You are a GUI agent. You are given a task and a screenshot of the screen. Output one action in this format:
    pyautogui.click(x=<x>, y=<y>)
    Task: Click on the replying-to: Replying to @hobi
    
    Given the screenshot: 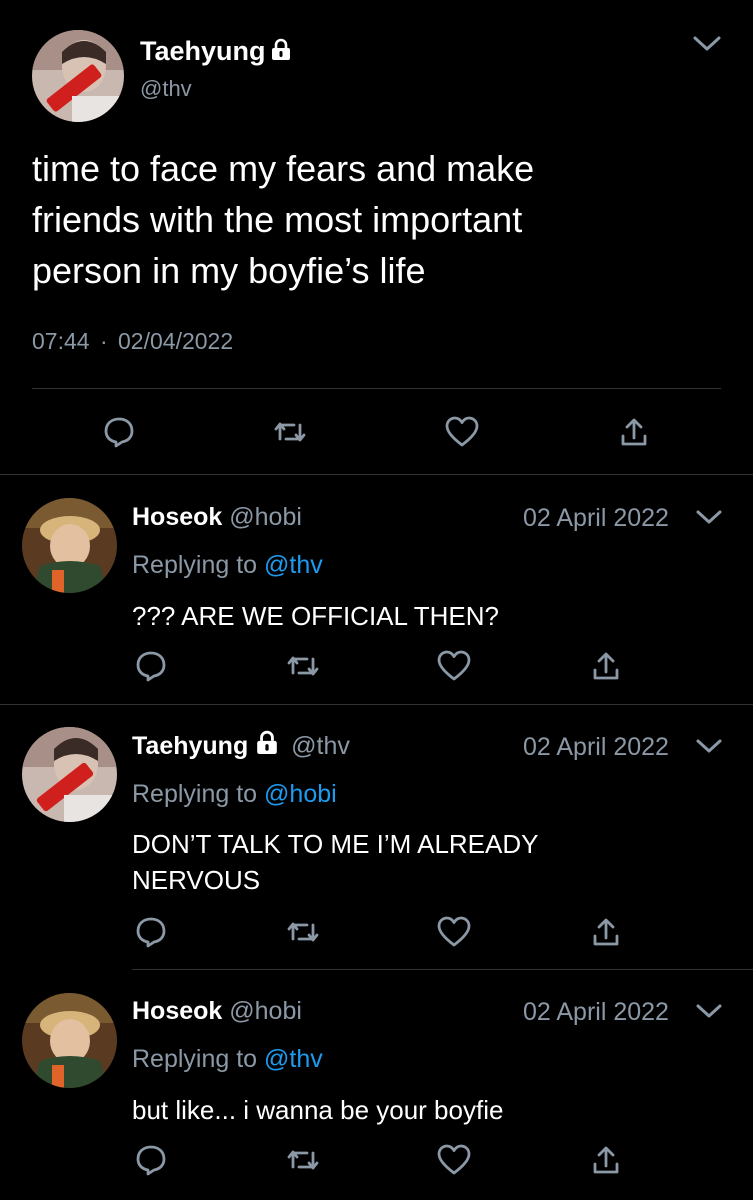 What is the action you would take?
    pyautogui.click(x=234, y=794)
    